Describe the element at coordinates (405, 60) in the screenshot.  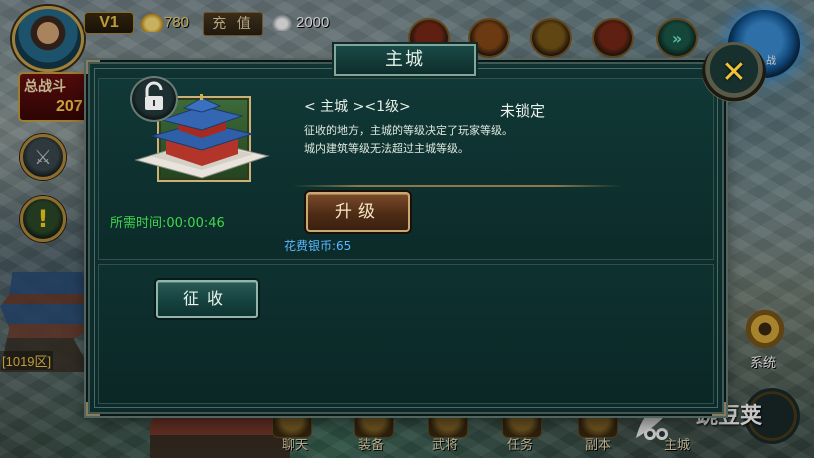
I see `dialog-title: 主城` at that location.